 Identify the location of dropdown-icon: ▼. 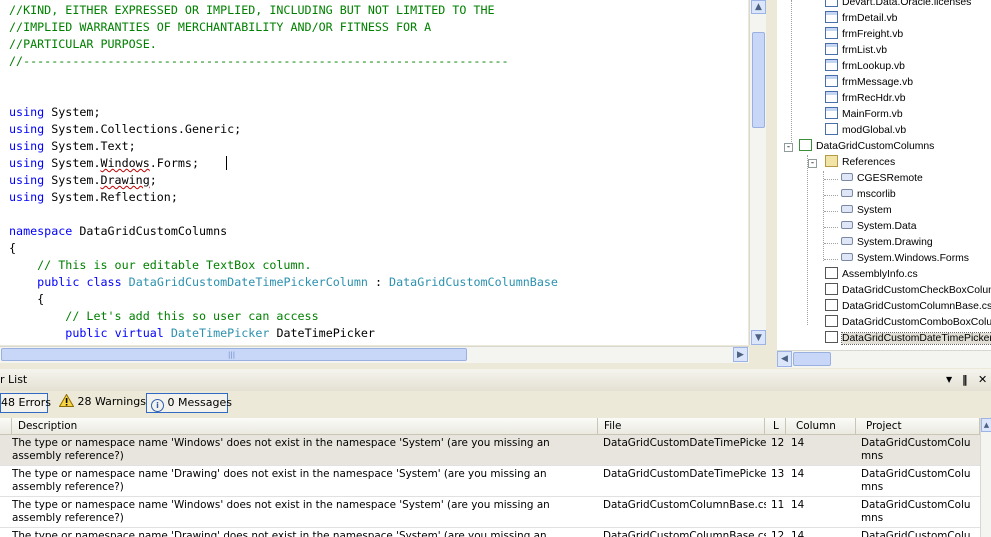
(949, 380).